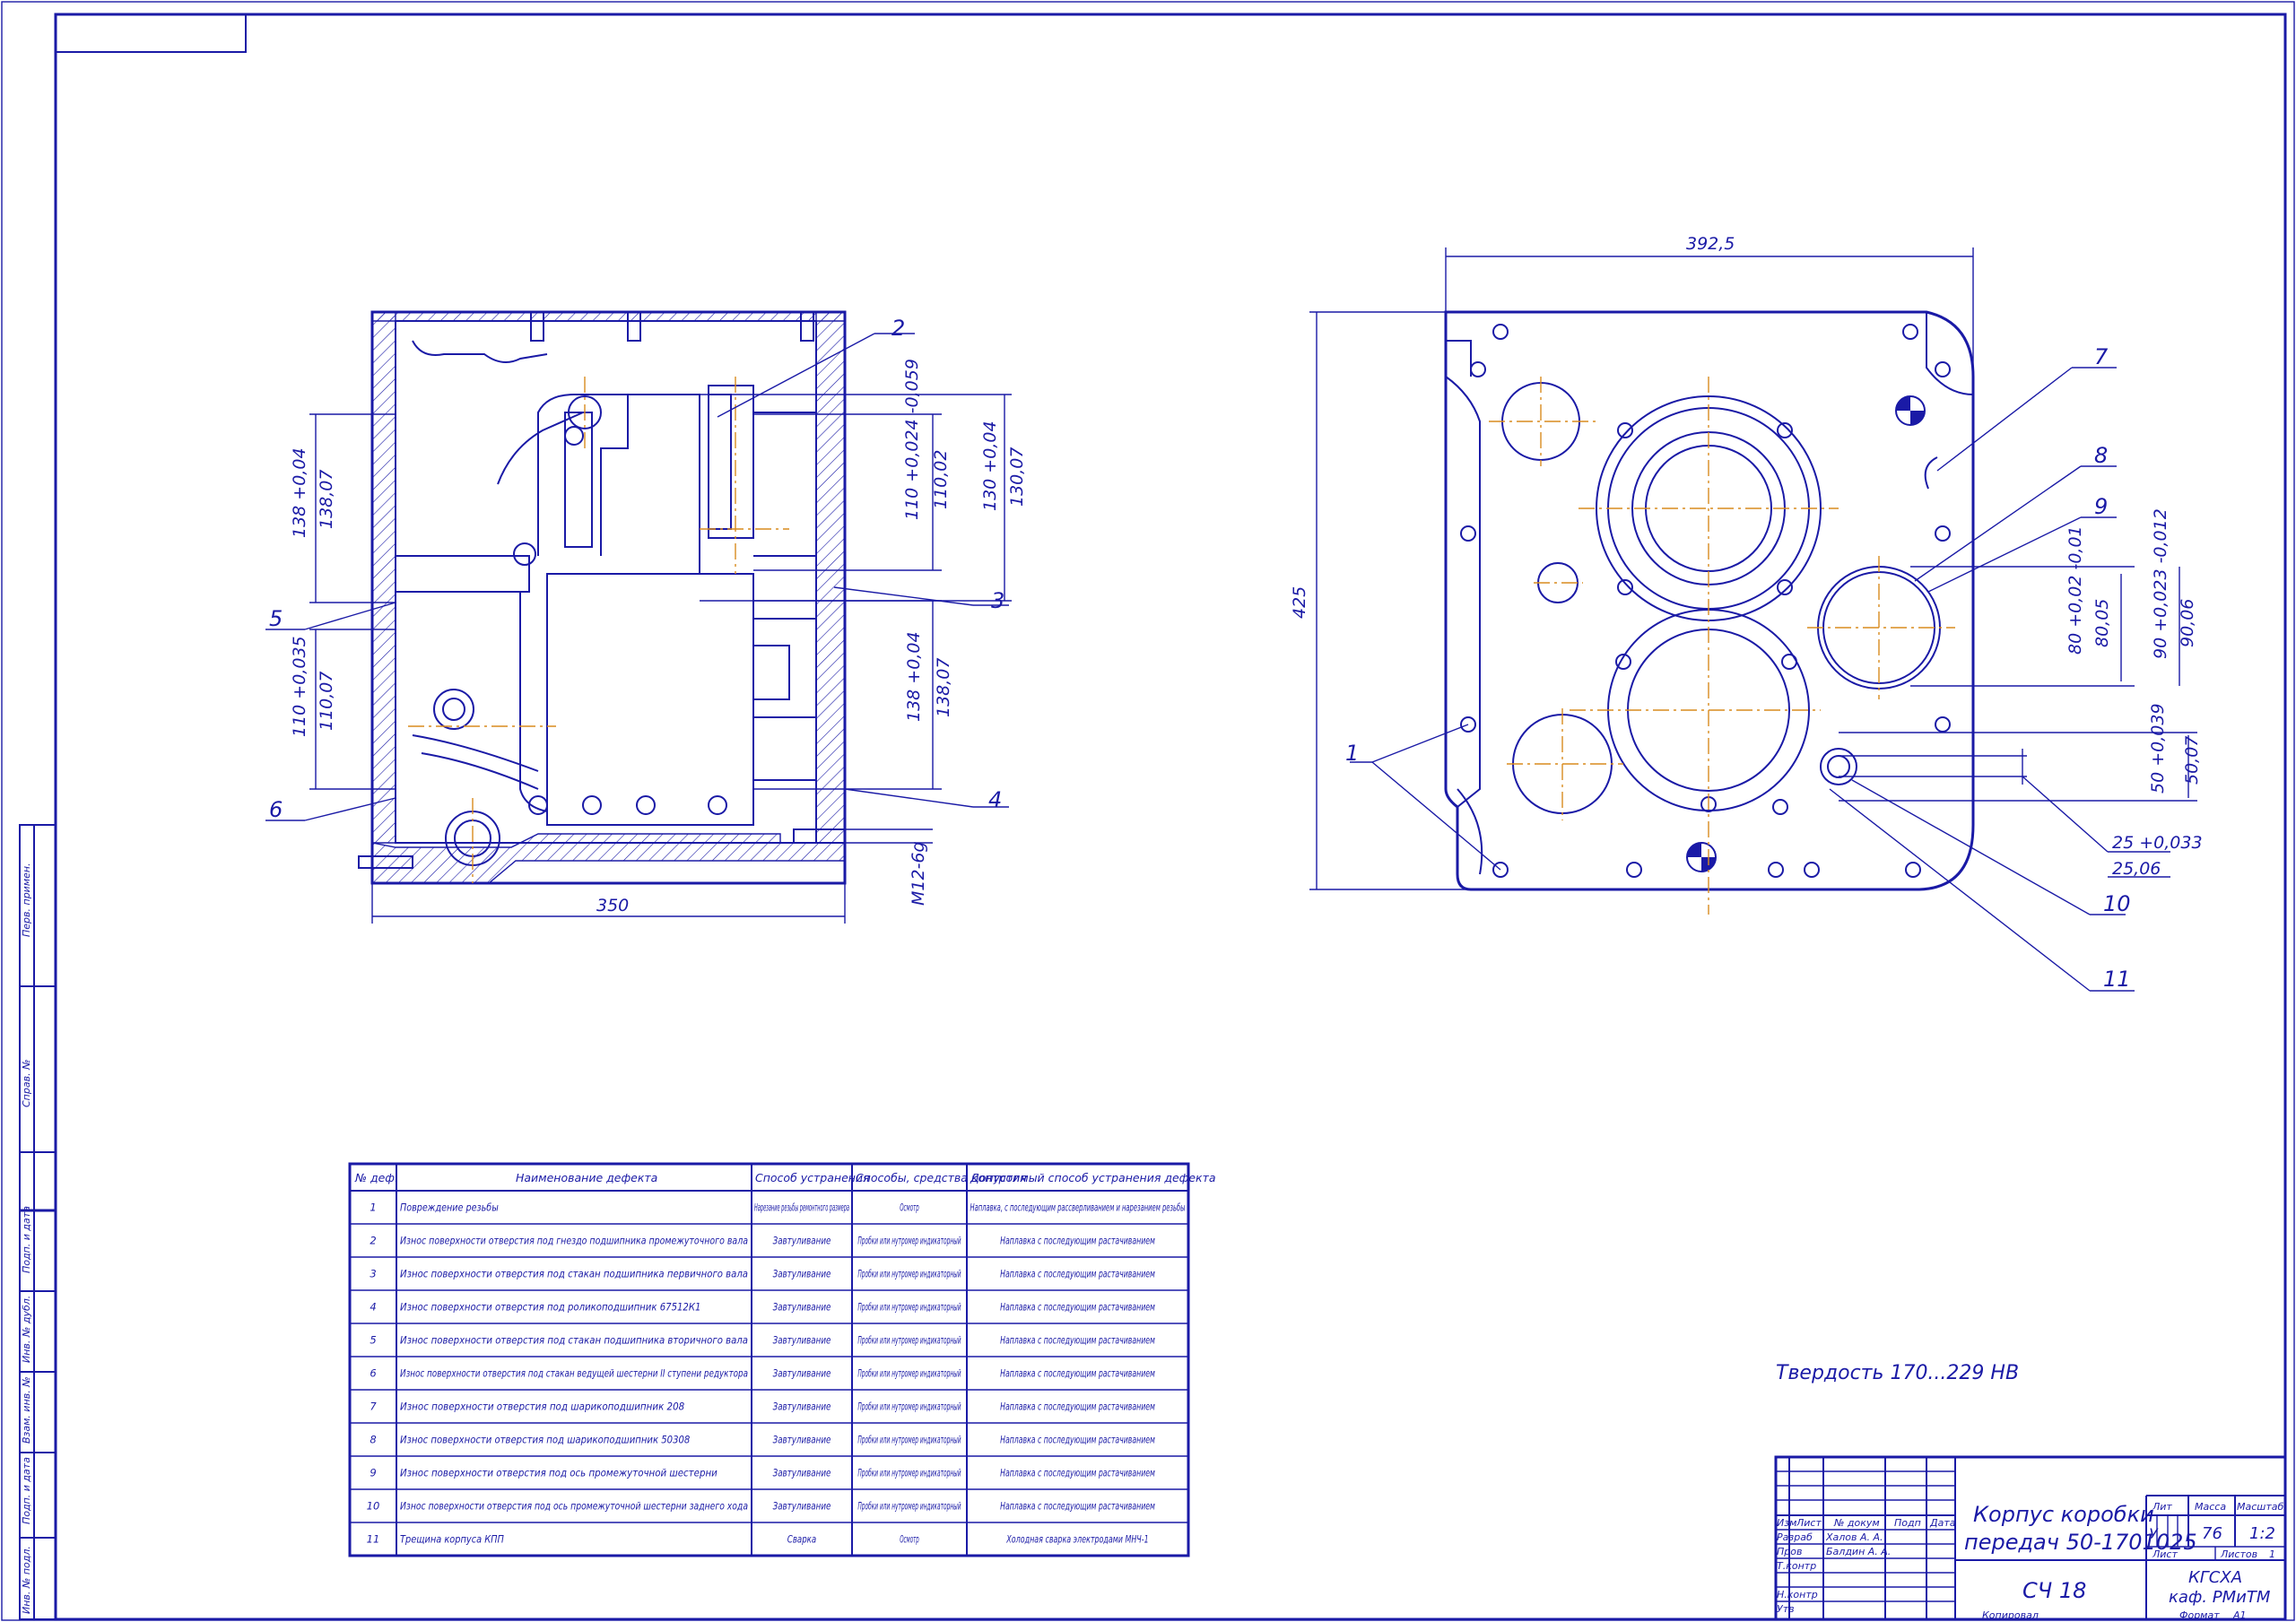 The height and width of the screenshot is (1622, 2296). What do you see at coordinates (914, 676) in the screenshot?
I see `dim-138-mid-tol: 138 +0,04` at bounding box center [914, 676].